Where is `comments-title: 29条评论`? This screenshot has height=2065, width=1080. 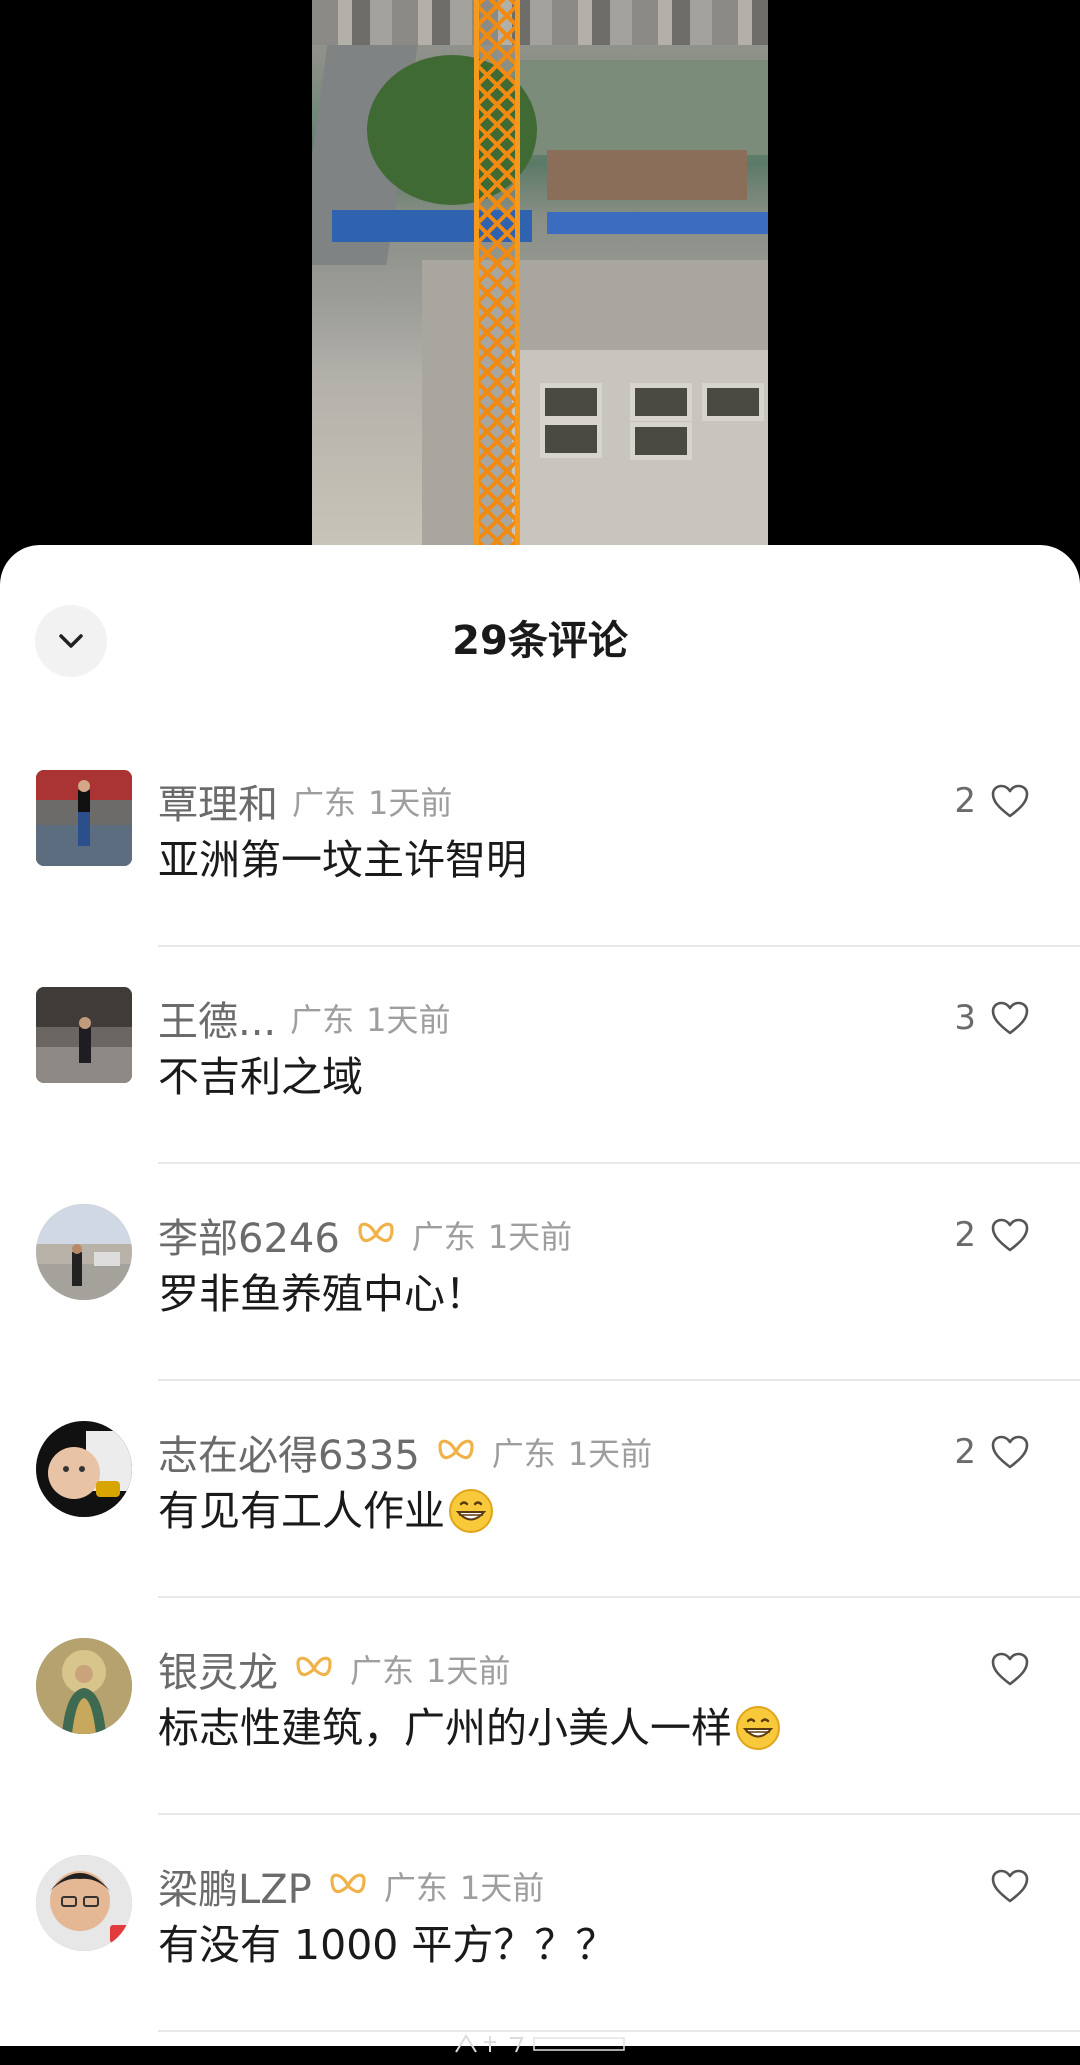
comments-title: 29条评论 is located at coordinates (540, 641).